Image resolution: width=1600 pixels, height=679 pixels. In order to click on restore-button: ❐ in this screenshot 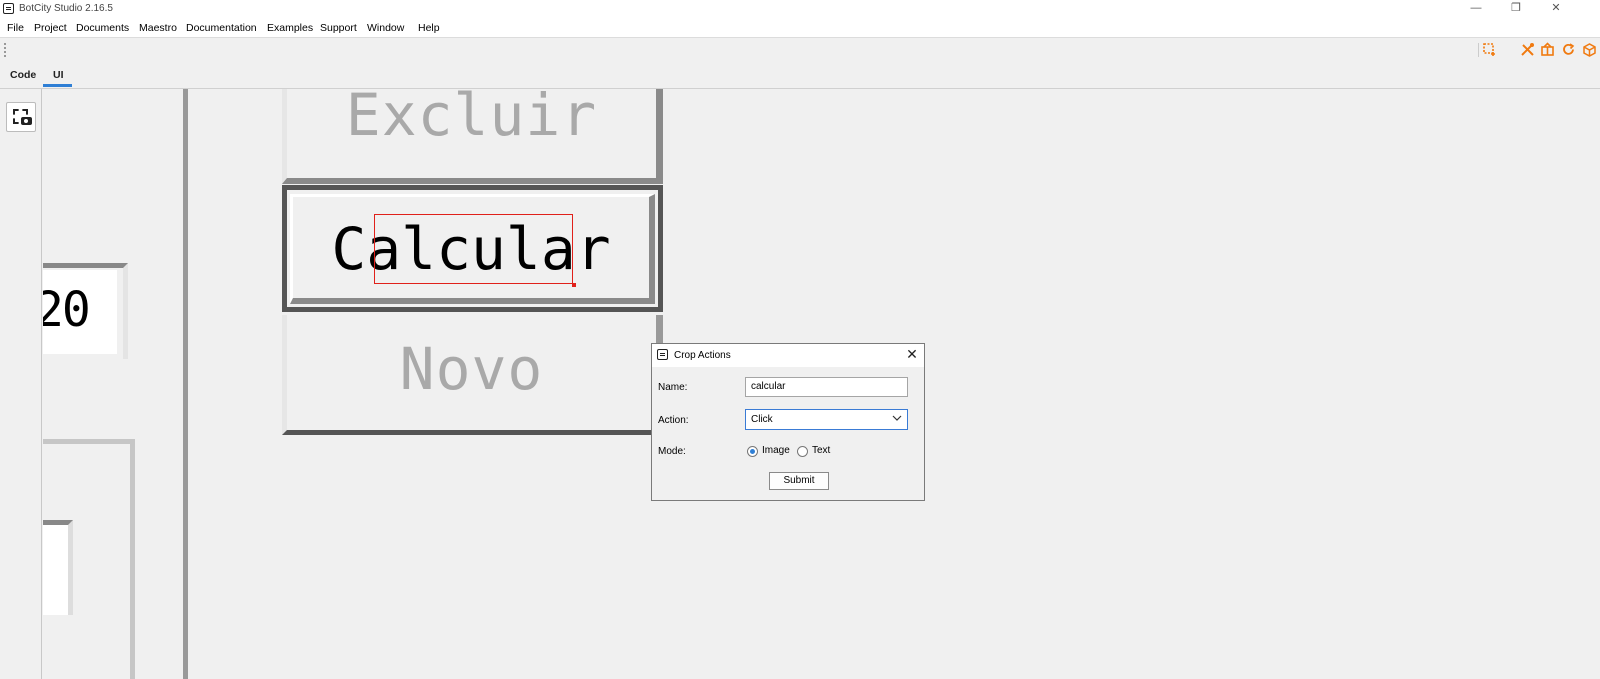, I will do `click(1516, 9)`.